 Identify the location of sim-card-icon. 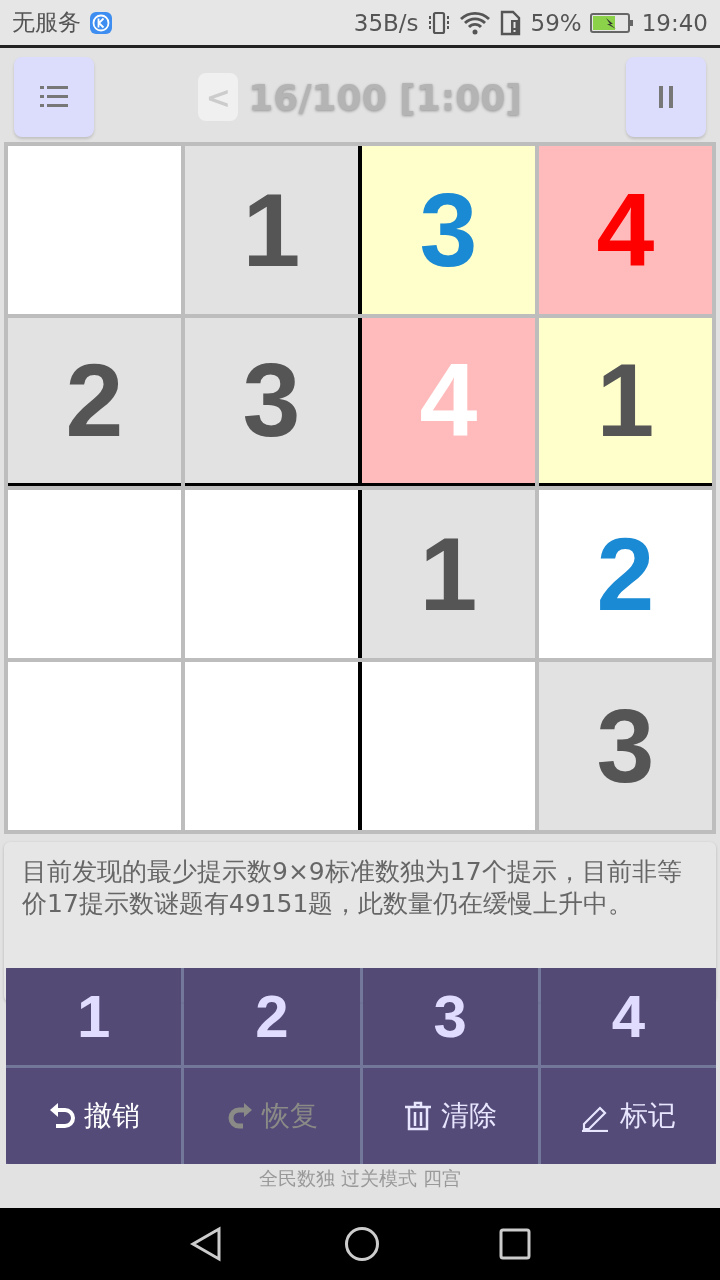
(510, 22).